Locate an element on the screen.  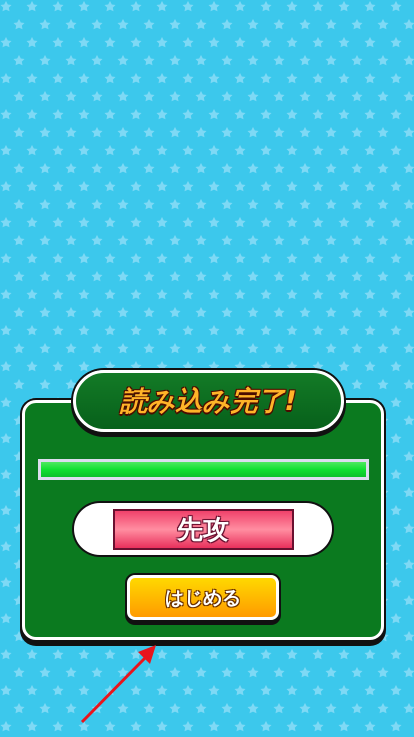
turn-label: 先攻 is located at coordinates (203, 529).